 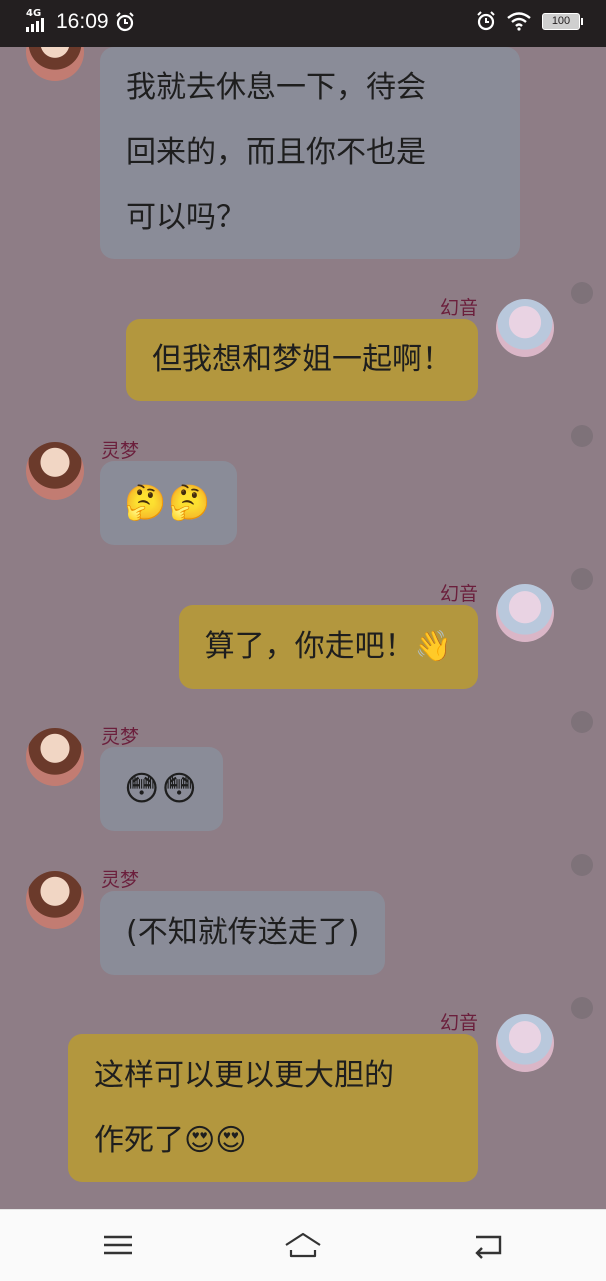 I want to click on message-bubble: 算了，你走吧！👋, so click(x=328, y=647).